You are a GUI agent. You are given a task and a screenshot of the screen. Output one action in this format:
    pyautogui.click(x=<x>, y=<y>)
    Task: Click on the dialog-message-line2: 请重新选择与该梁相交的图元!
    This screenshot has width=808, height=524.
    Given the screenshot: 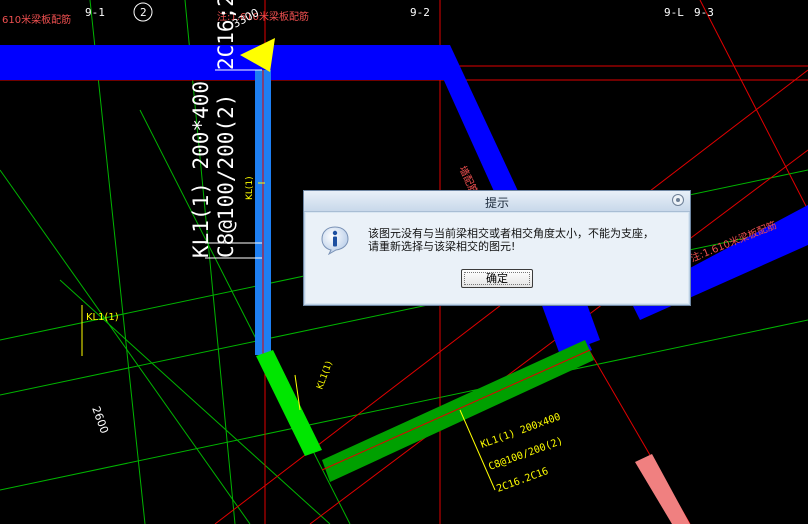 What is the action you would take?
    pyautogui.click(x=442, y=246)
    